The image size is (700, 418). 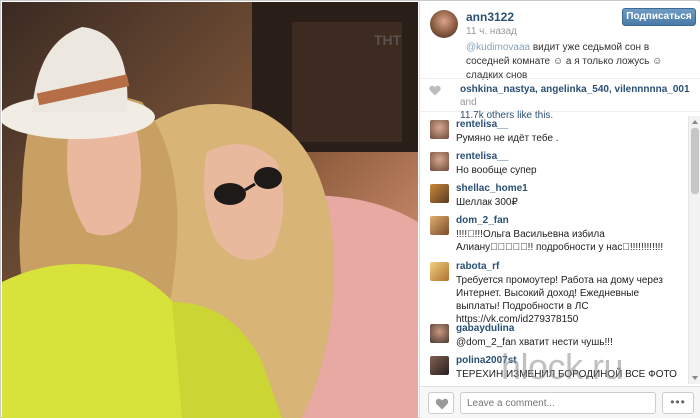 I want to click on caption-mention: @kudimovaaa, so click(x=498, y=47).